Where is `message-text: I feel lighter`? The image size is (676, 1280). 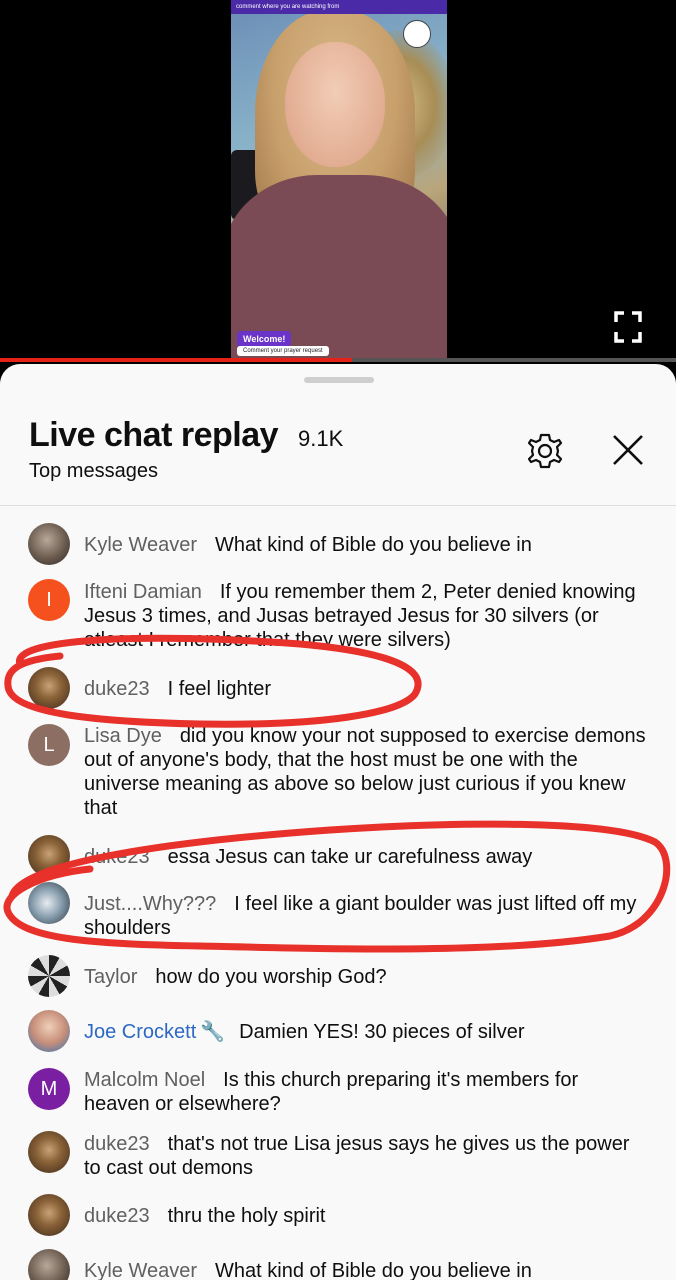
message-text: I feel lighter is located at coordinates (219, 689).